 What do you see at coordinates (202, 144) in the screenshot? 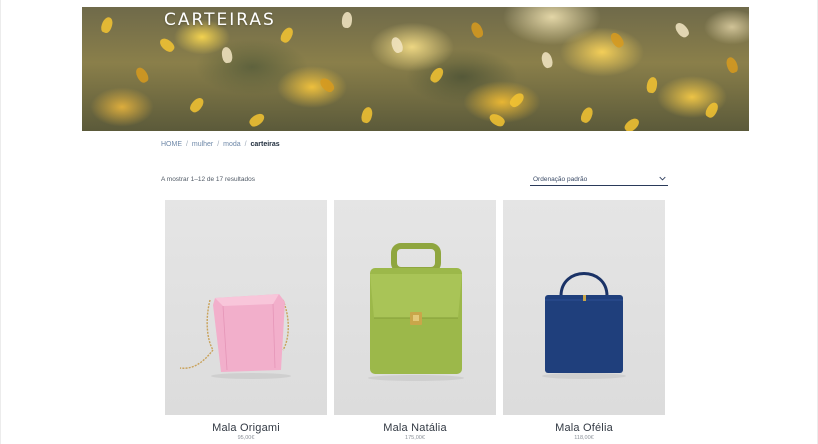
I see `breadcrumb-mulher-link: mulher` at bounding box center [202, 144].